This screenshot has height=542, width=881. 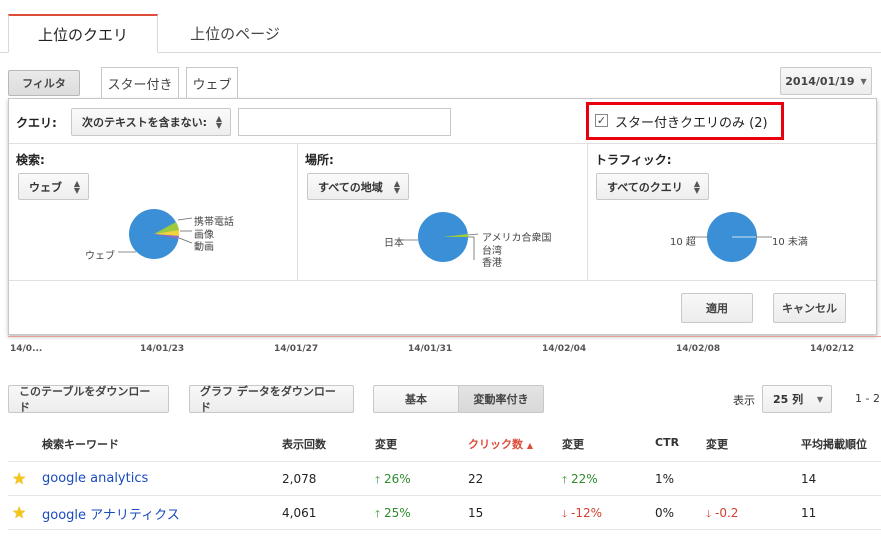 What do you see at coordinates (296, 349) in the screenshot?
I see `axis-tick-label: 14/01/27` at bounding box center [296, 349].